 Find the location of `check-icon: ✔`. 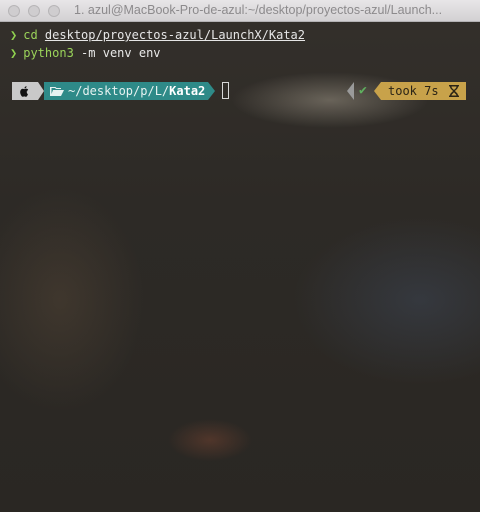

check-icon: ✔ is located at coordinates (363, 90).